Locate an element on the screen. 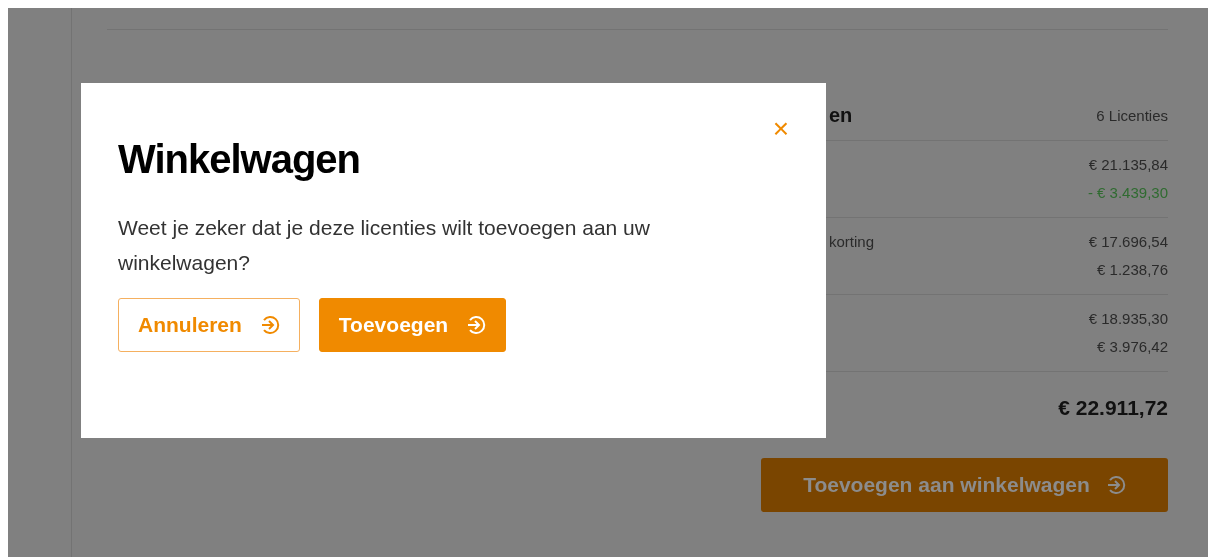 The height and width of the screenshot is (557, 1208). dialog-message: Weet je zeker dat je deze licenties wilt toevoegen aan uw winkelwagen? is located at coordinates (384, 245).